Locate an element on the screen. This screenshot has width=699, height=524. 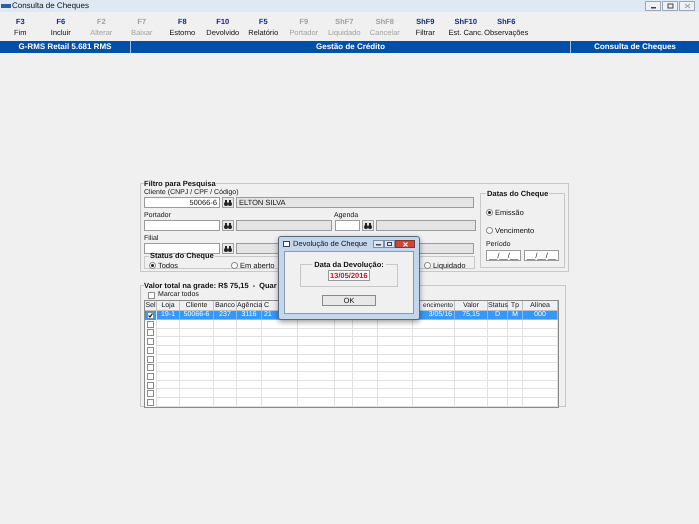
minimize-icon is located at coordinates (378, 244).